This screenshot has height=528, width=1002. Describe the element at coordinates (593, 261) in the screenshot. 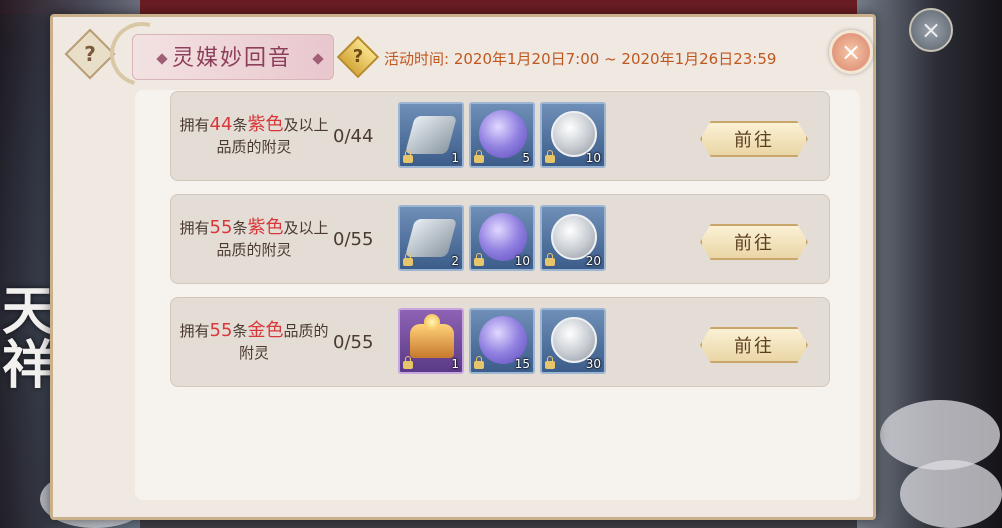

I see `reward-quantity: 20` at that location.